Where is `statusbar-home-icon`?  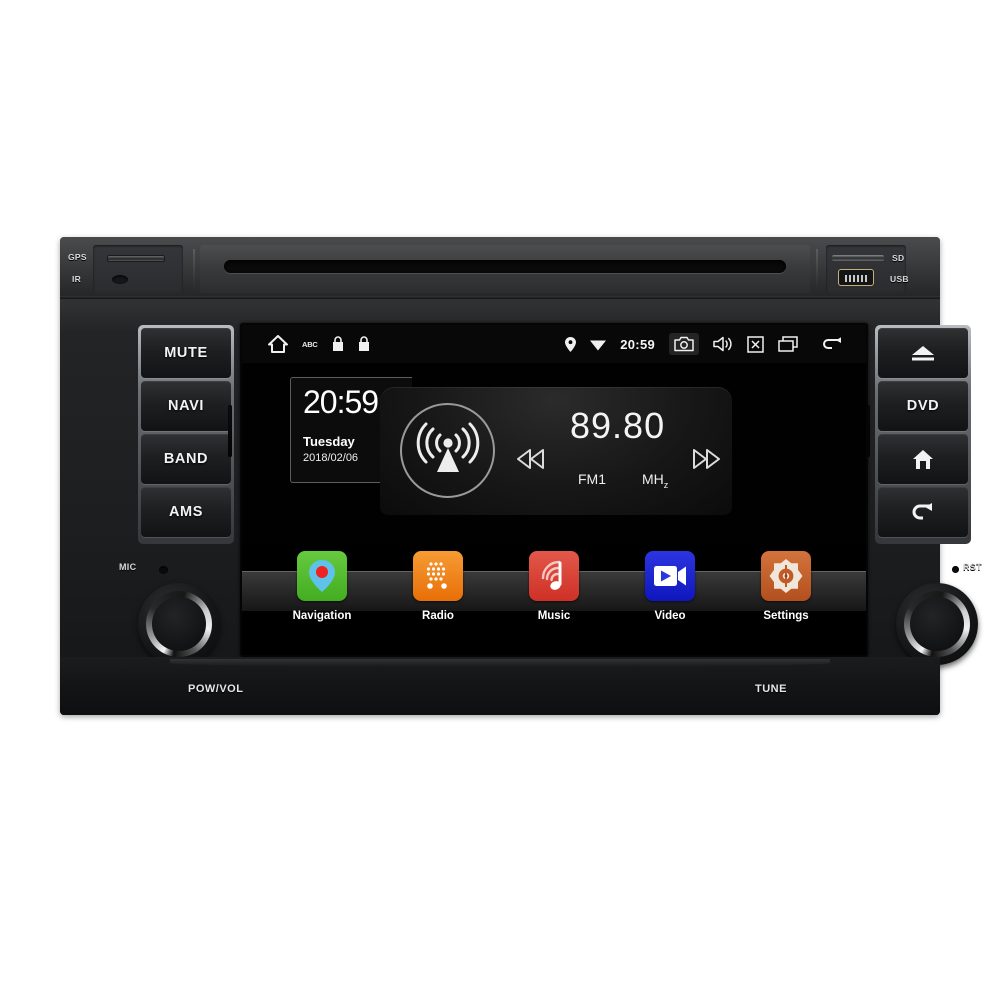 statusbar-home-icon is located at coordinates (278, 344).